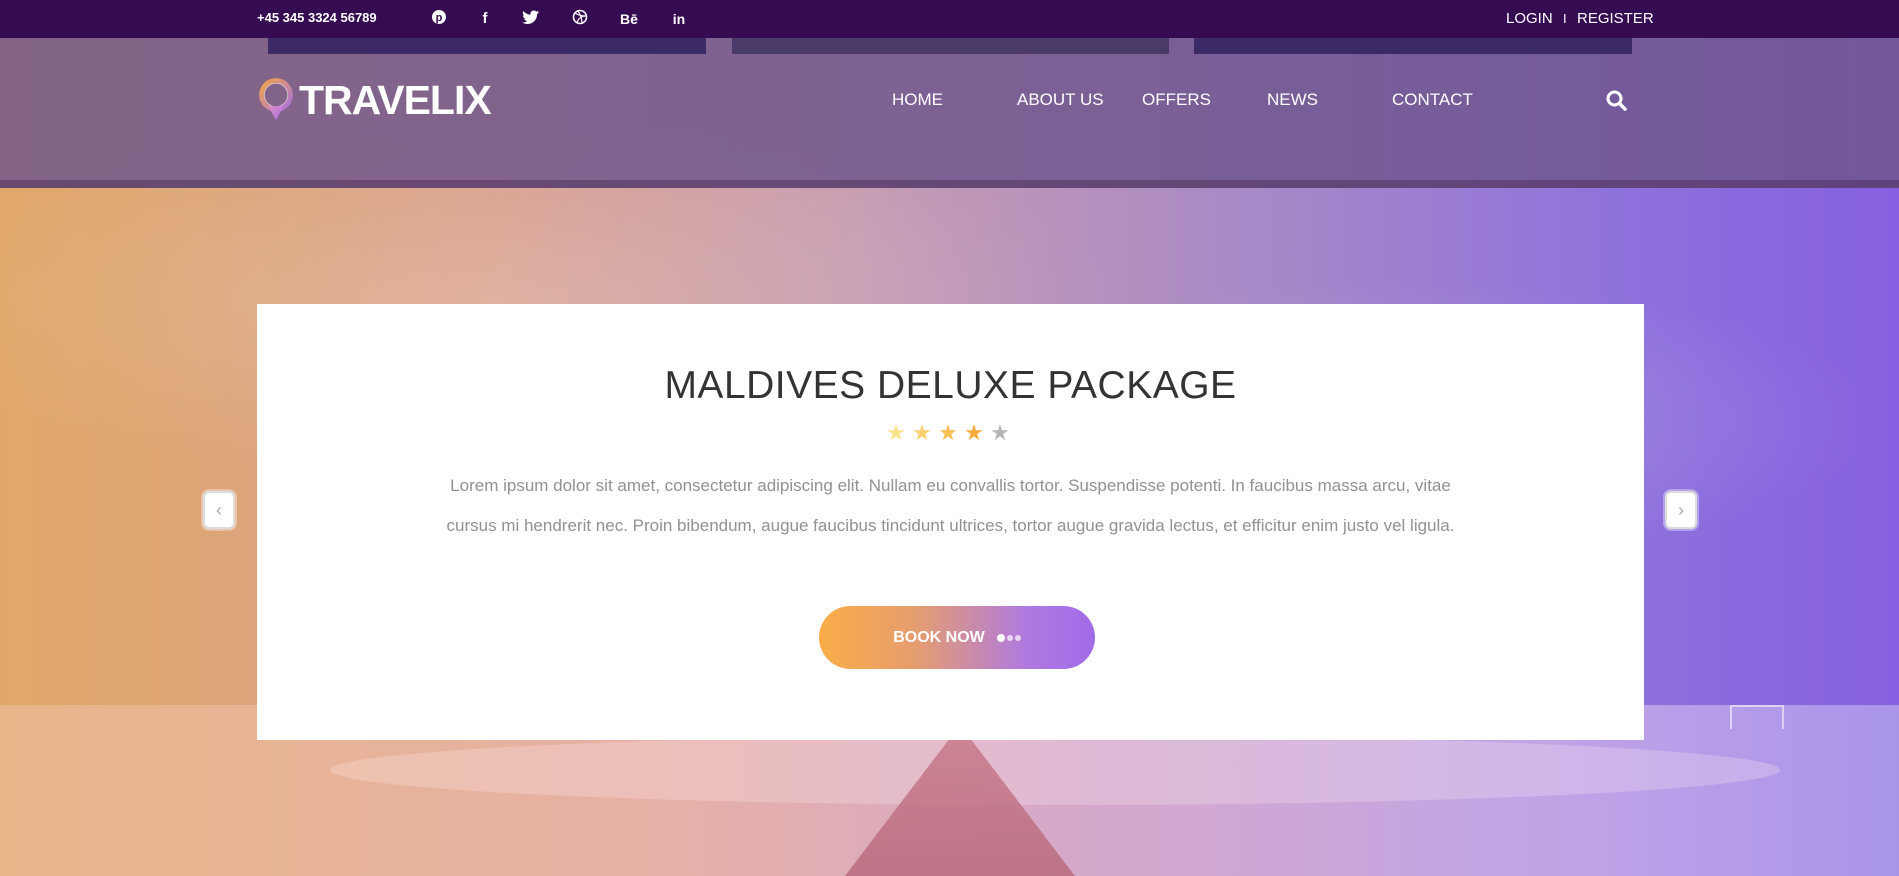  I want to click on facebook-icon: f, so click(485, 19).